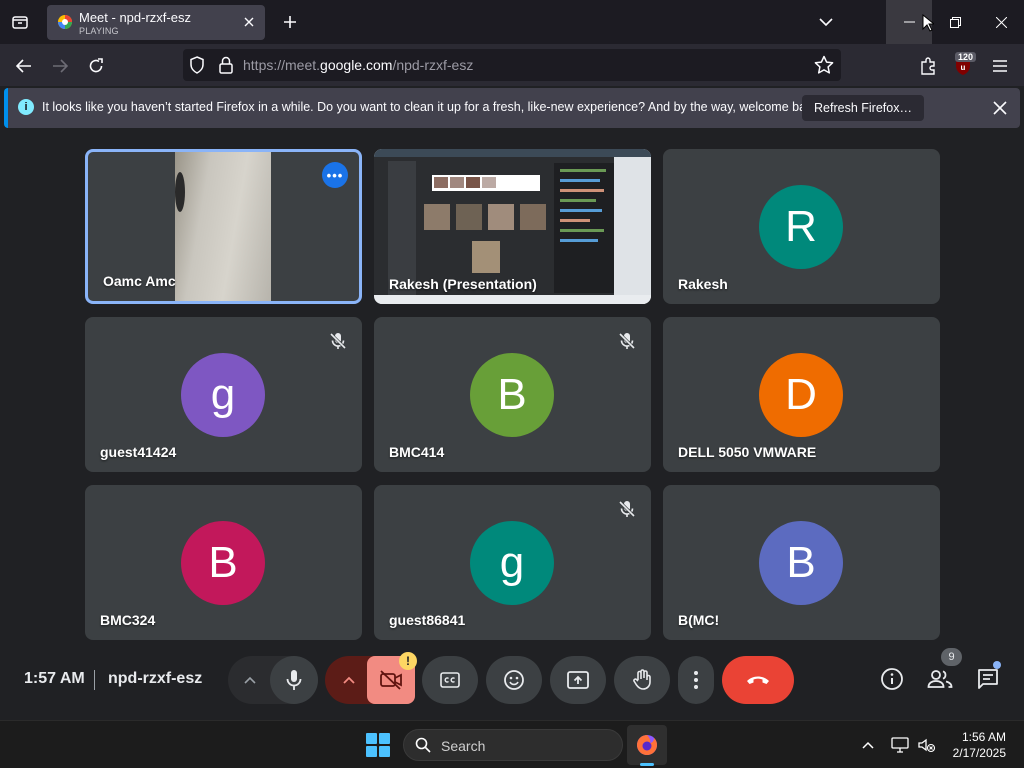 This screenshot has height=768, width=1024. What do you see at coordinates (978, 737) in the screenshot?
I see `system-time: 1:56 AM` at bounding box center [978, 737].